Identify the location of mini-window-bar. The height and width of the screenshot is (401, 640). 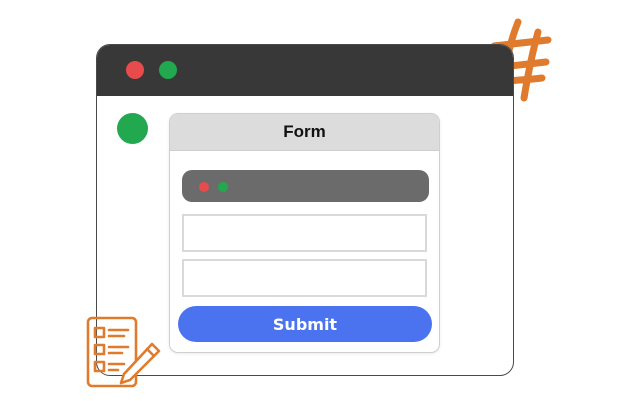
(305, 186).